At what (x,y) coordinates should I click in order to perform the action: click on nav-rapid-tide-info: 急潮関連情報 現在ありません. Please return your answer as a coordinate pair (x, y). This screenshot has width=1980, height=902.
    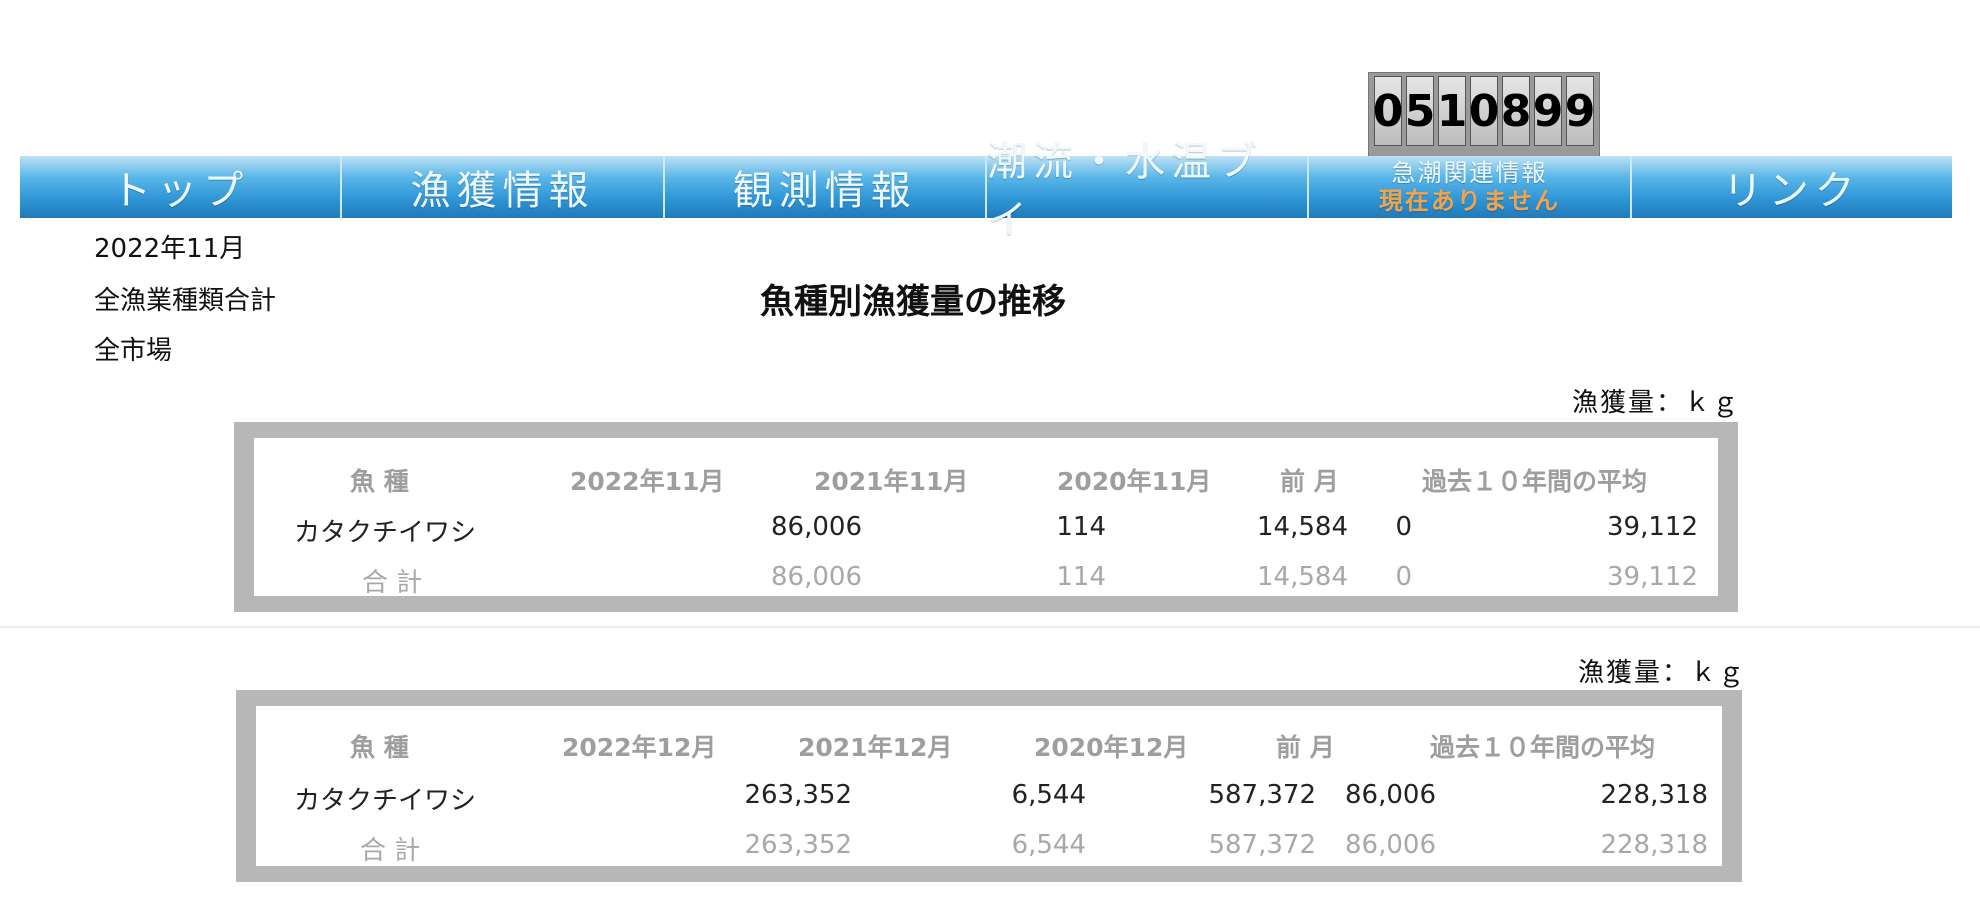
    Looking at the image, I should click on (1470, 187).